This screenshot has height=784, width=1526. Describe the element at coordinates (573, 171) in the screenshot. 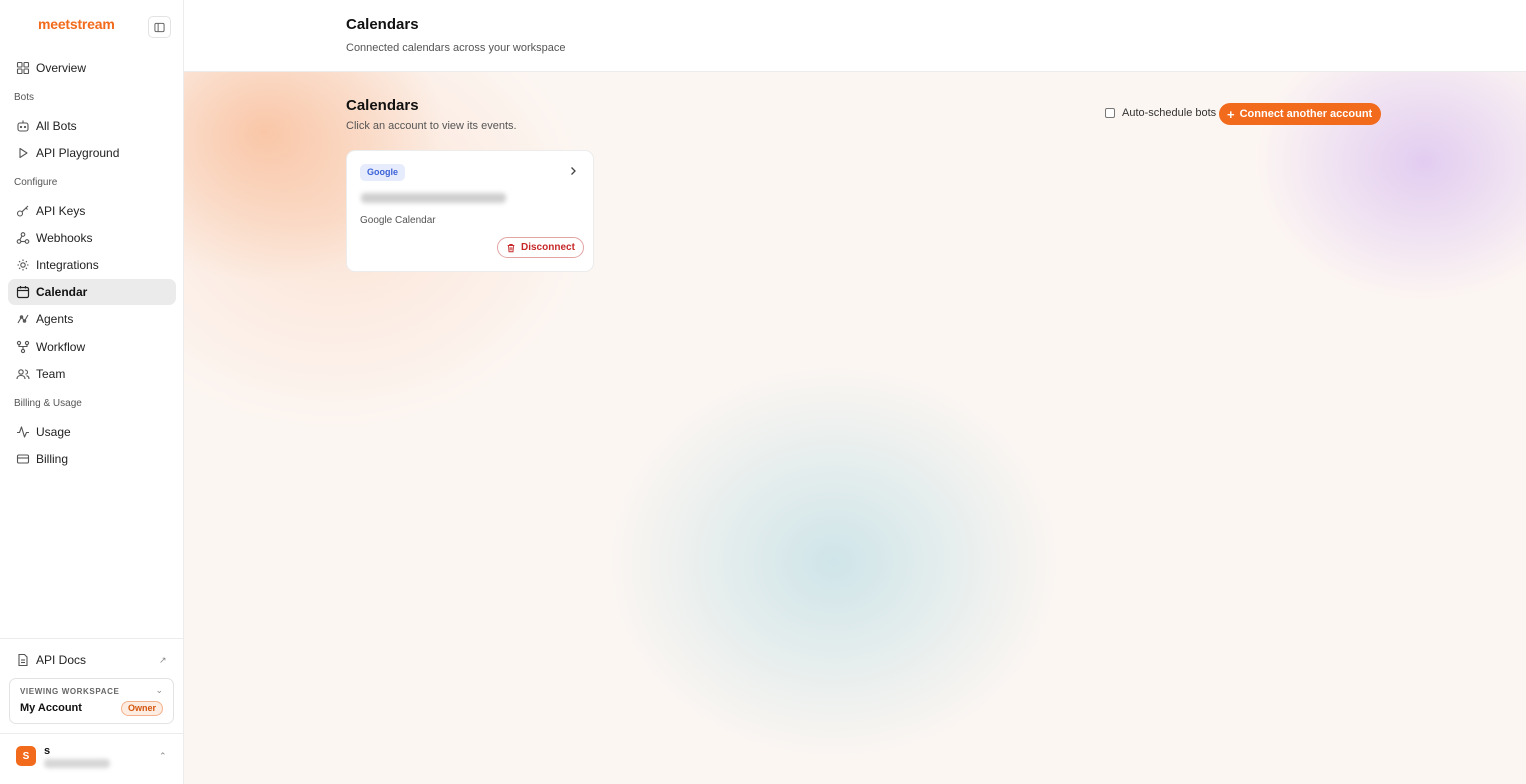

I see `chevron-right-icon` at that location.